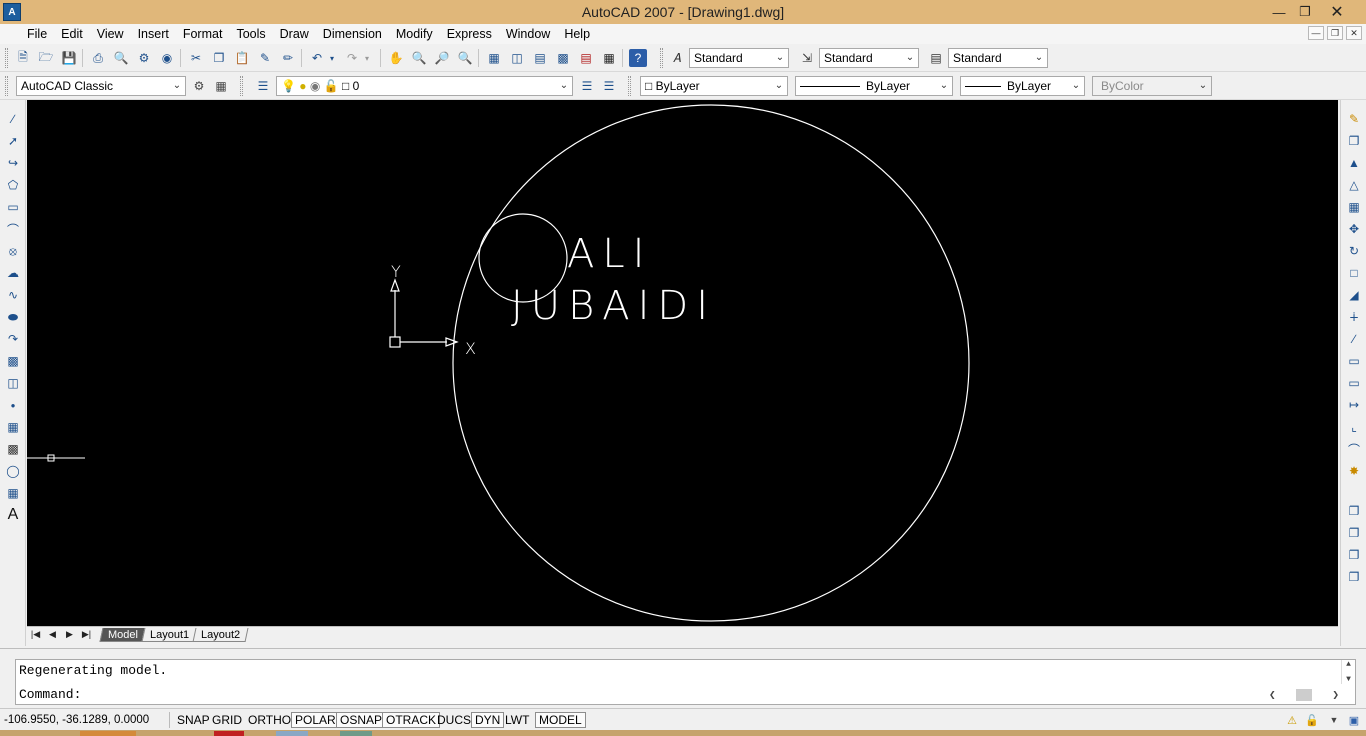 The image size is (1366, 736). What do you see at coordinates (229, 733) in the screenshot?
I see `taskbar-app-button` at bounding box center [229, 733].